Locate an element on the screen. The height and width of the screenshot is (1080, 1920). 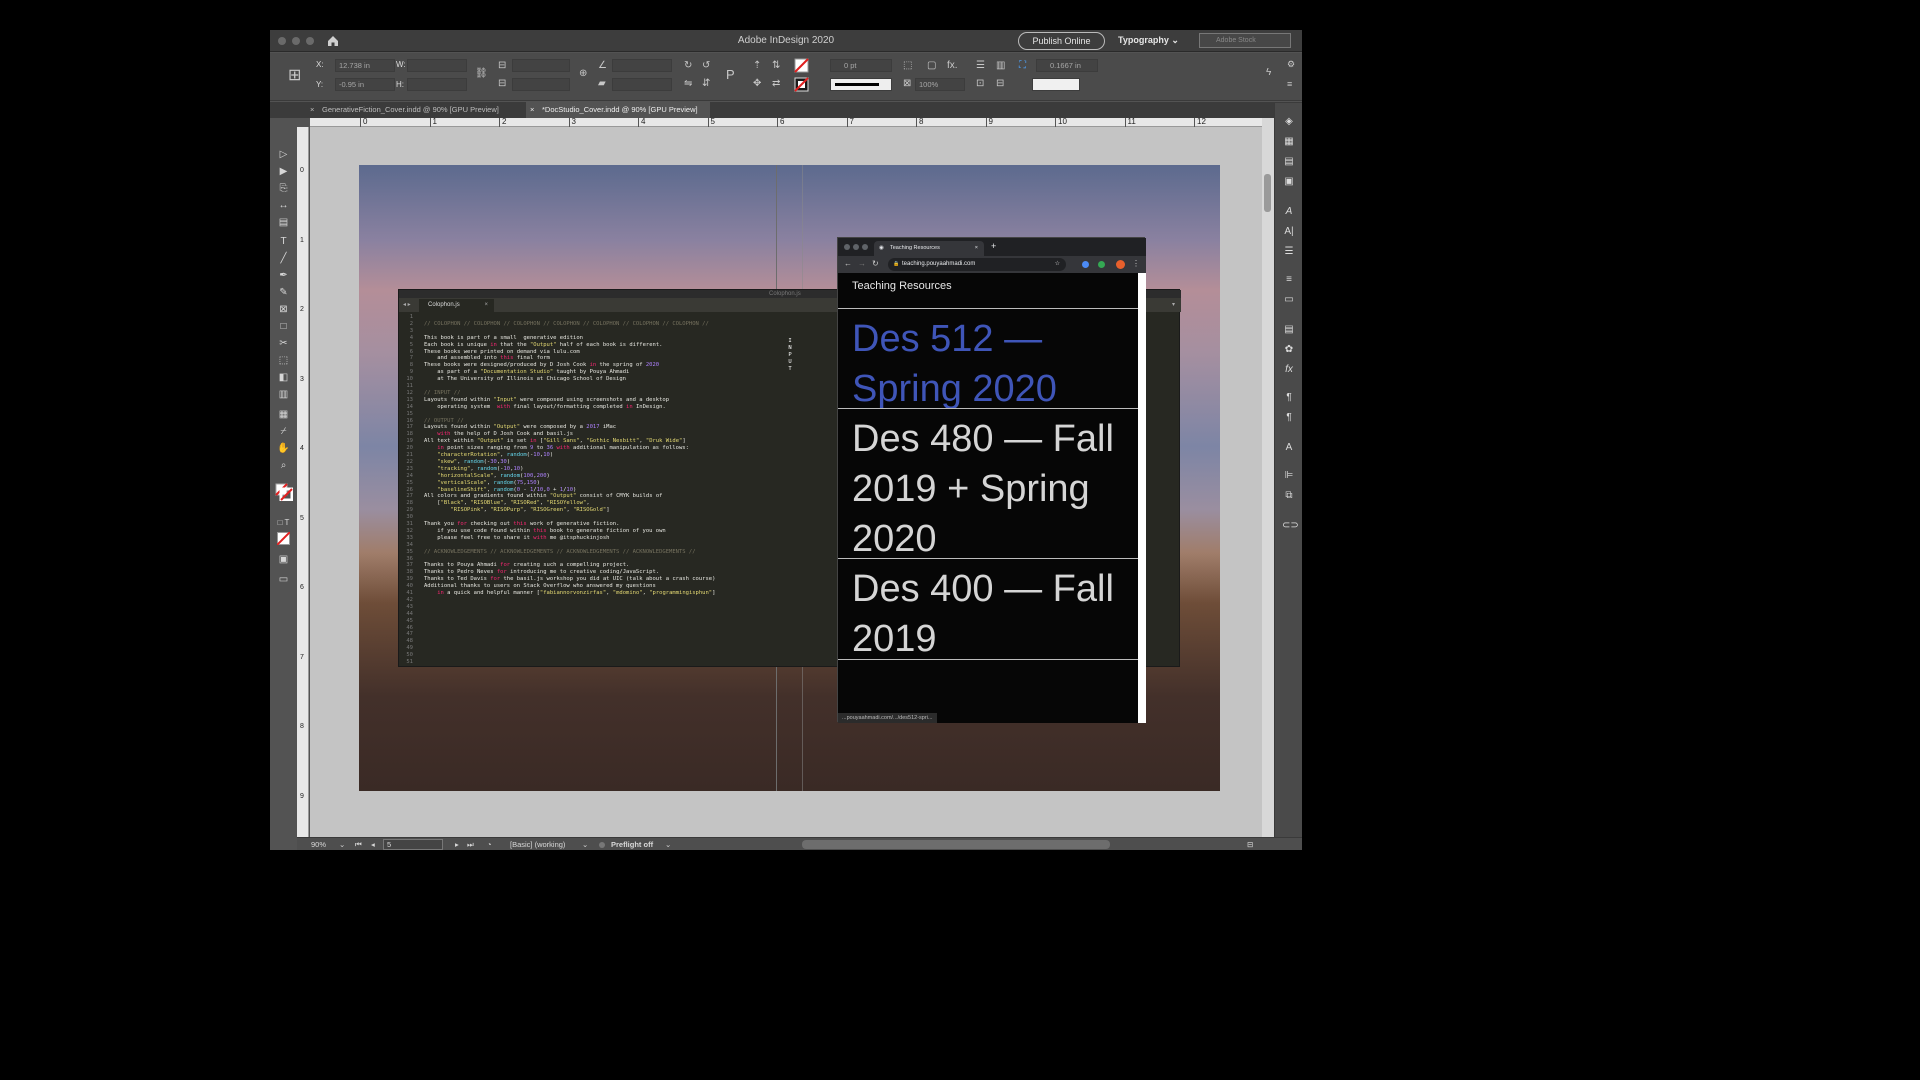
opacity-field: 100% is located at coordinates (940, 84).